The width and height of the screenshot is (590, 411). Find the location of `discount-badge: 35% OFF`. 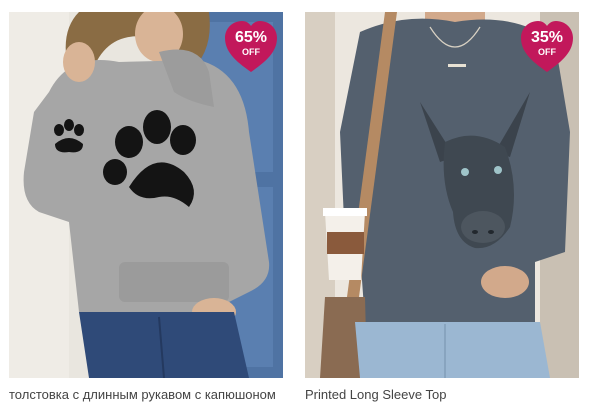

discount-badge: 35% OFF is located at coordinates (547, 47).